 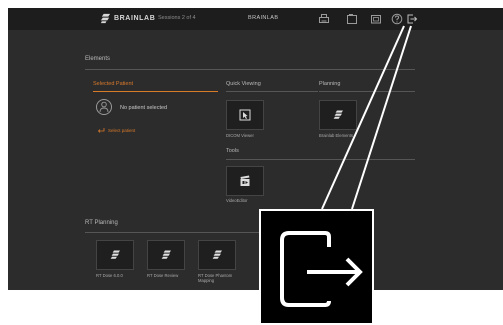 I want to click on rt-planning-section-title: RT Planning, so click(x=101, y=223).